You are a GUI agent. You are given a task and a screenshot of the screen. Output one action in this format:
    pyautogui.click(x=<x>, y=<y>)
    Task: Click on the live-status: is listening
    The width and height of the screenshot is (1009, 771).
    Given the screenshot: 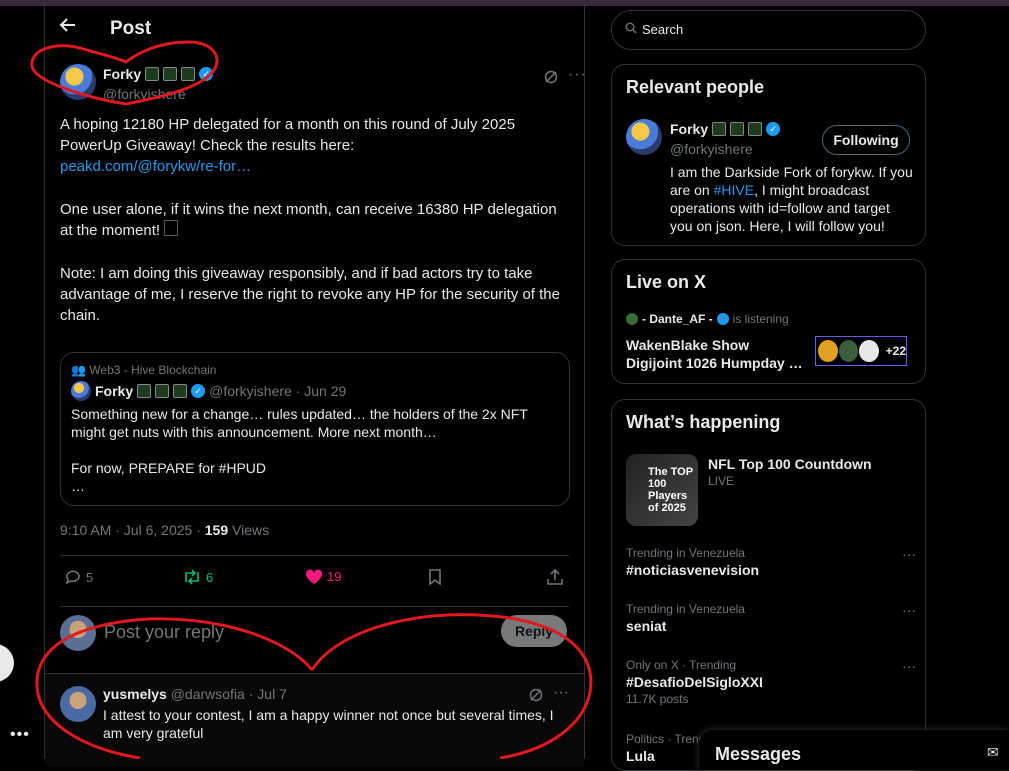 What is the action you would take?
    pyautogui.click(x=760, y=319)
    